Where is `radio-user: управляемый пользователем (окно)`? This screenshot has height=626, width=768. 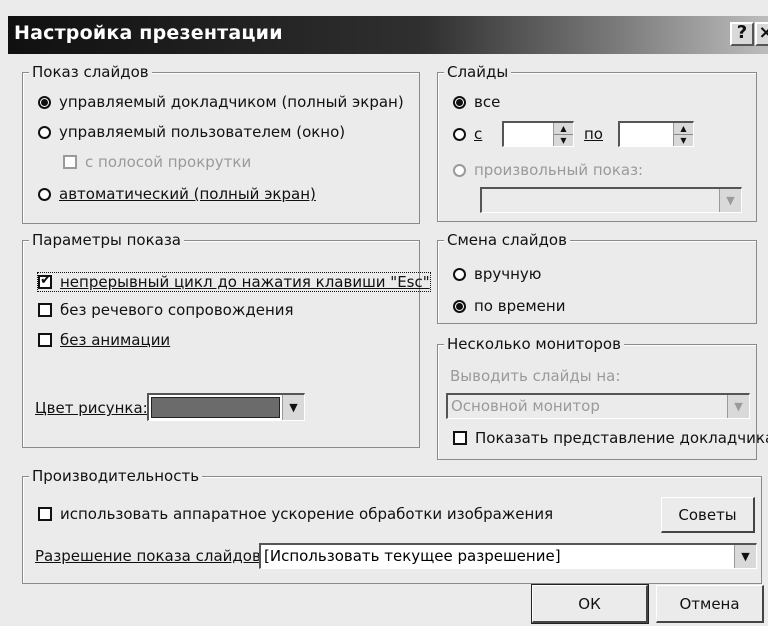
radio-user: управляемый пользователем (окно) is located at coordinates (191, 132).